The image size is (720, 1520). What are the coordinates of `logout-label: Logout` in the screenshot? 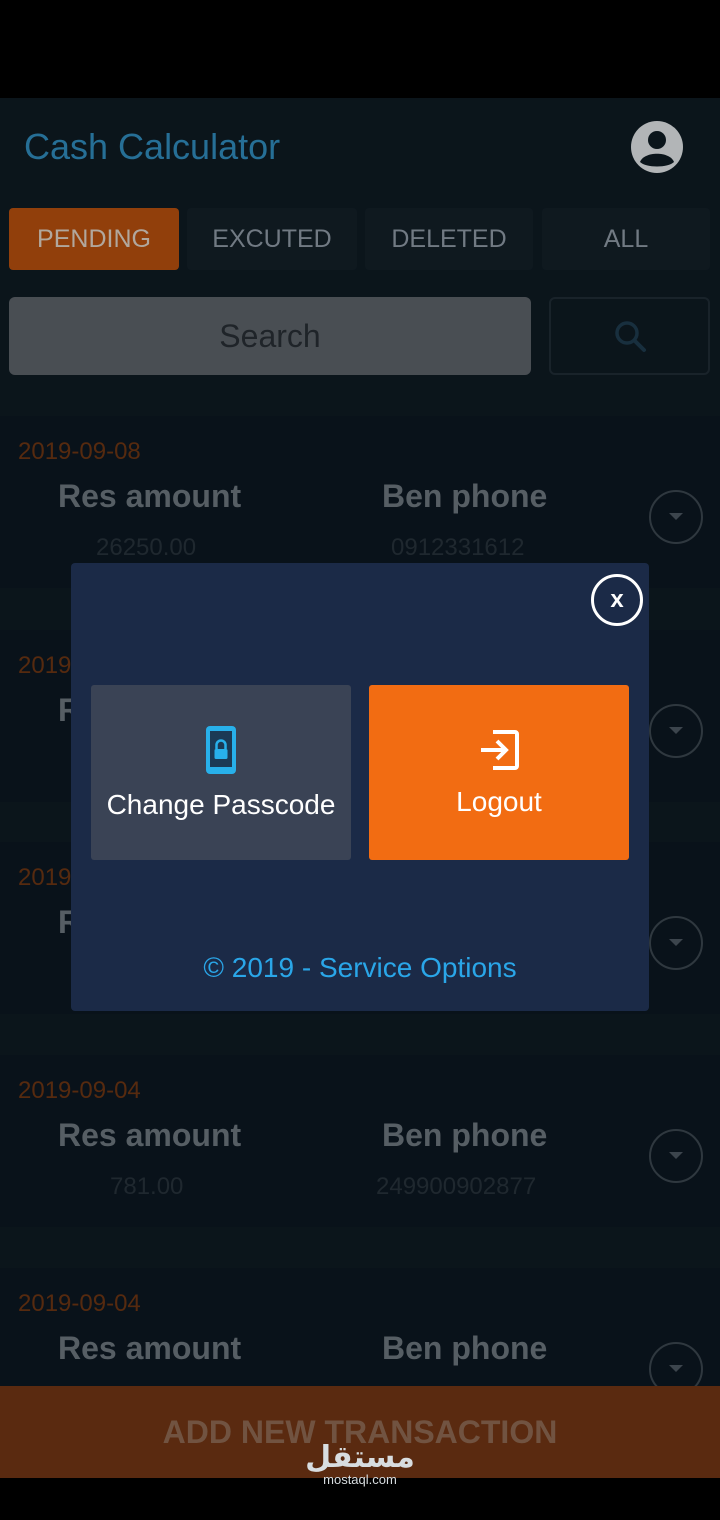 It's located at (499, 801).